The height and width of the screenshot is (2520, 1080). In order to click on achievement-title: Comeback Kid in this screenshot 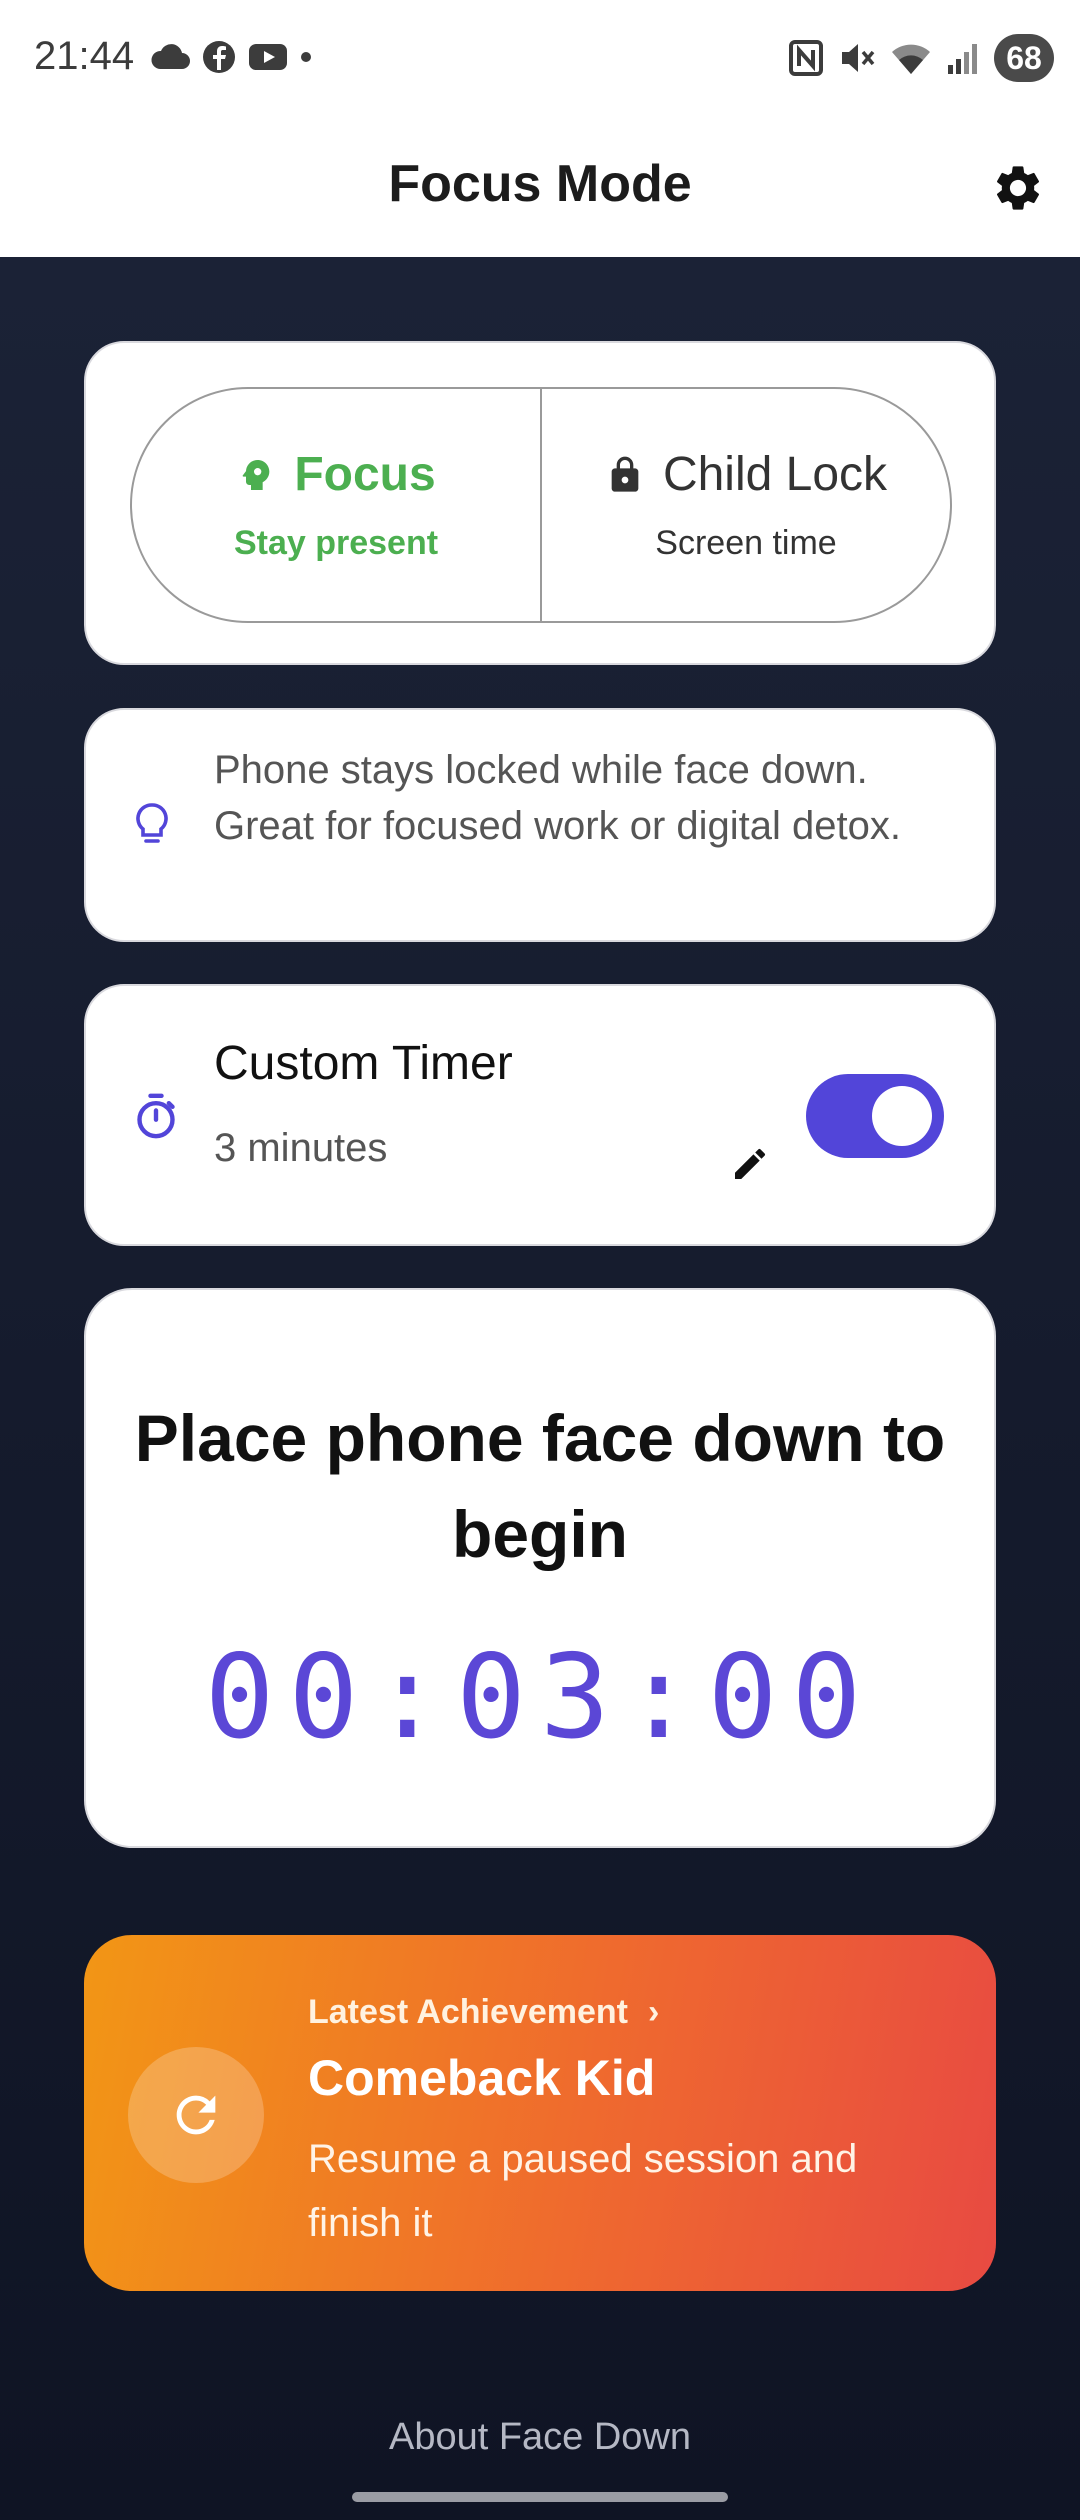, I will do `click(482, 2078)`.